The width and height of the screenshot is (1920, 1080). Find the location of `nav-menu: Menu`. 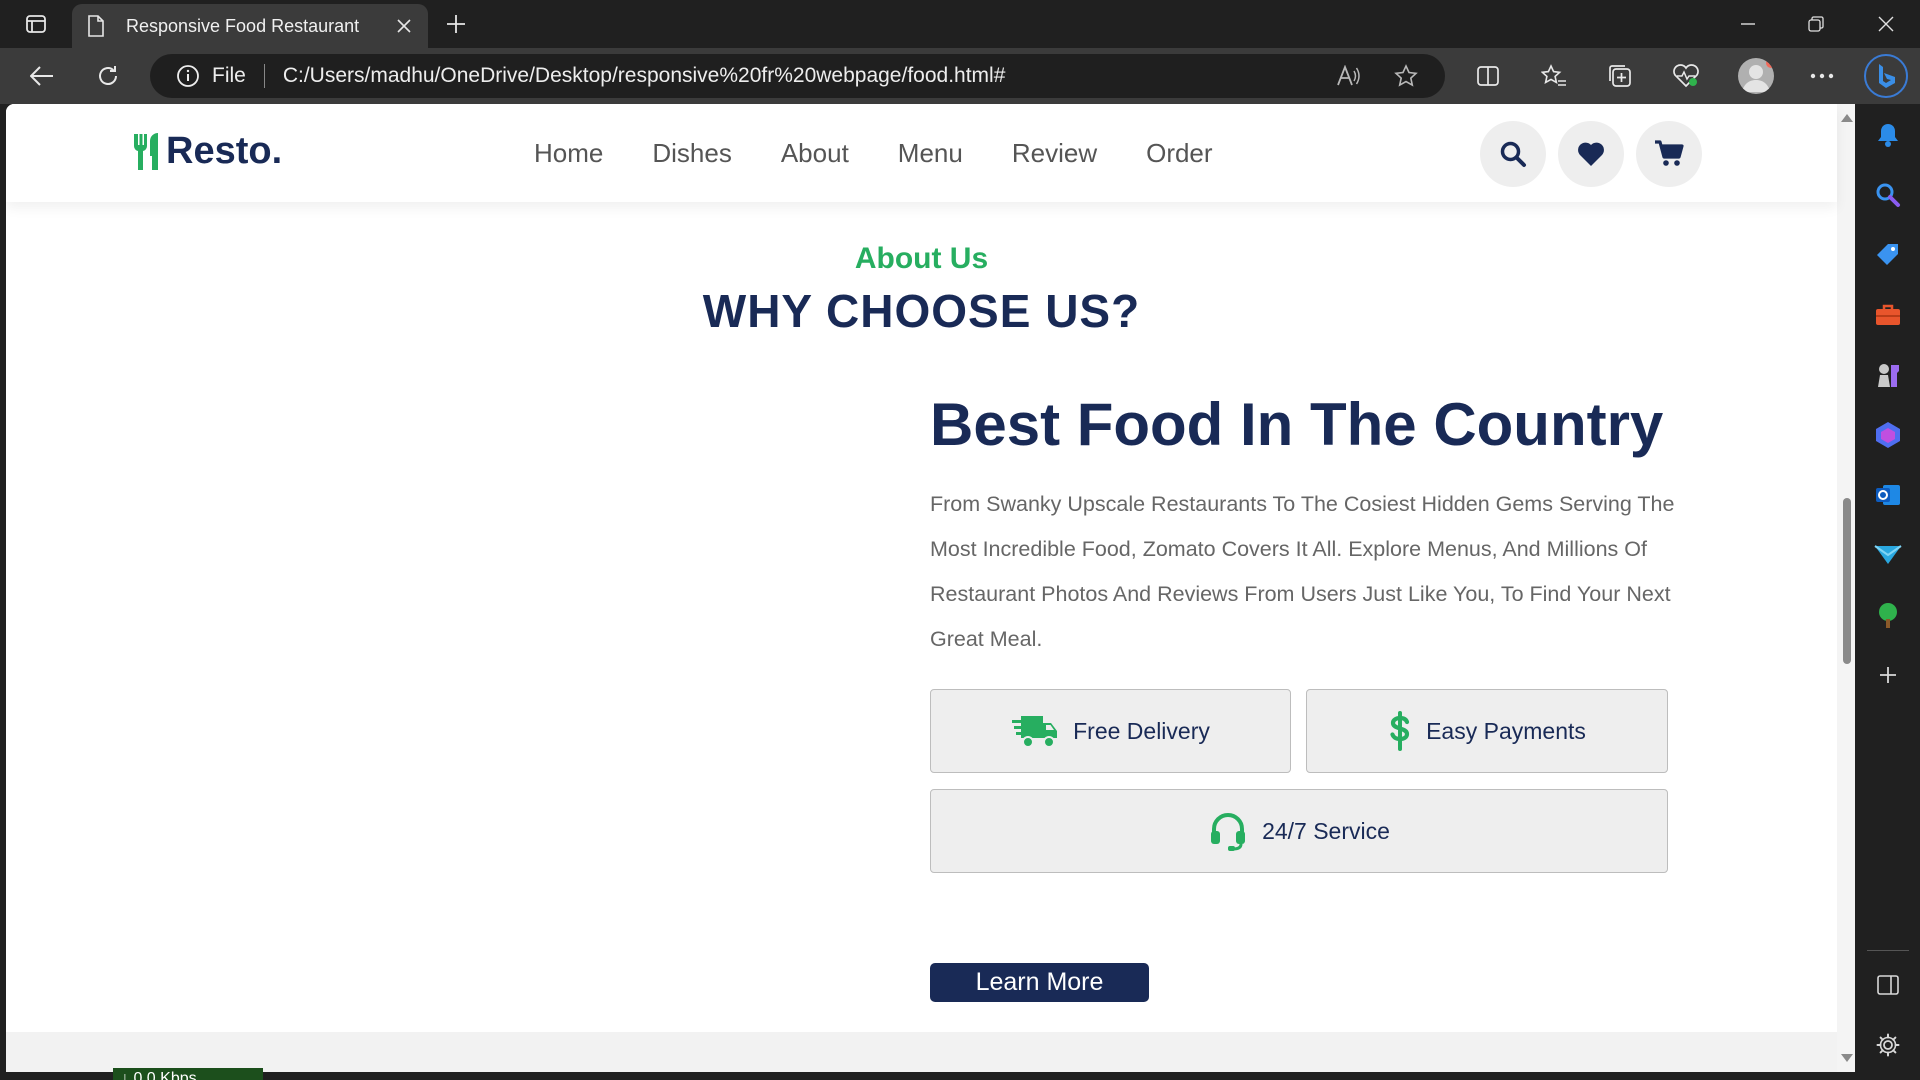

nav-menu: Menu is located at coordinates (930, 153).